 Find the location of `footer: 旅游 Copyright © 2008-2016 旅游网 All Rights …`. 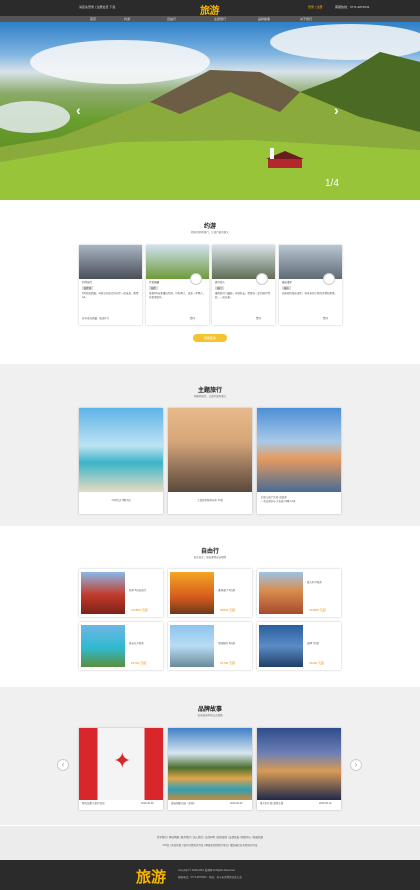

footer: 旅游 Copyright © 2008-2016 旅游网 All Rights … is located at coordinates (210, 875).